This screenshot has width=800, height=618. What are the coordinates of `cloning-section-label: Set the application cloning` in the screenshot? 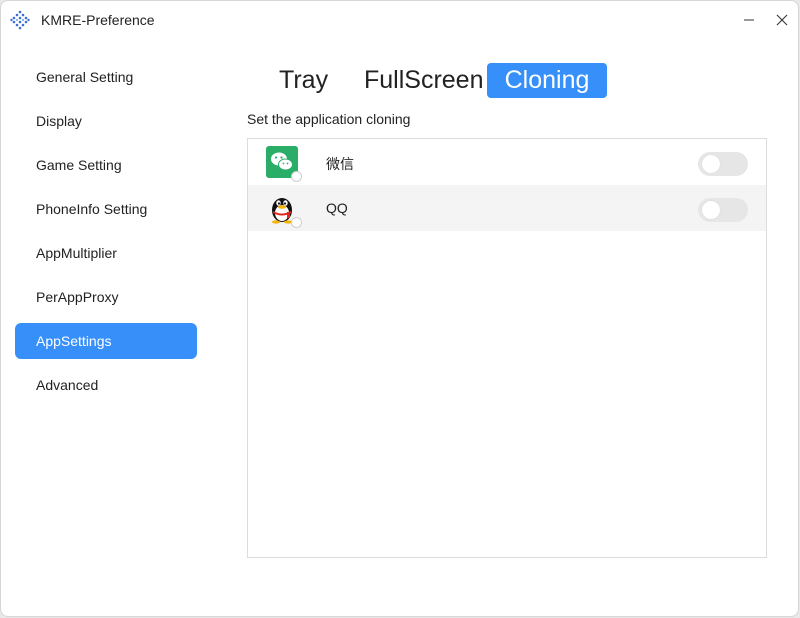 It's located at (329, 119).